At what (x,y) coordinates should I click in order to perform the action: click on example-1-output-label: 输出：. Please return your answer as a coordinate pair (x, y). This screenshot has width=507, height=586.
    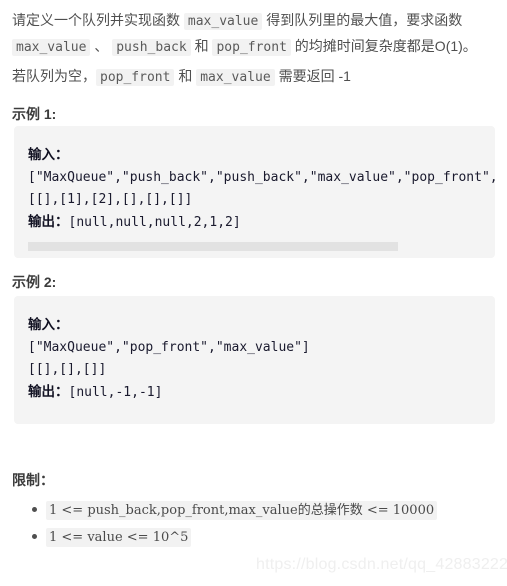
    Looking at the image, I should click on (48, 222).